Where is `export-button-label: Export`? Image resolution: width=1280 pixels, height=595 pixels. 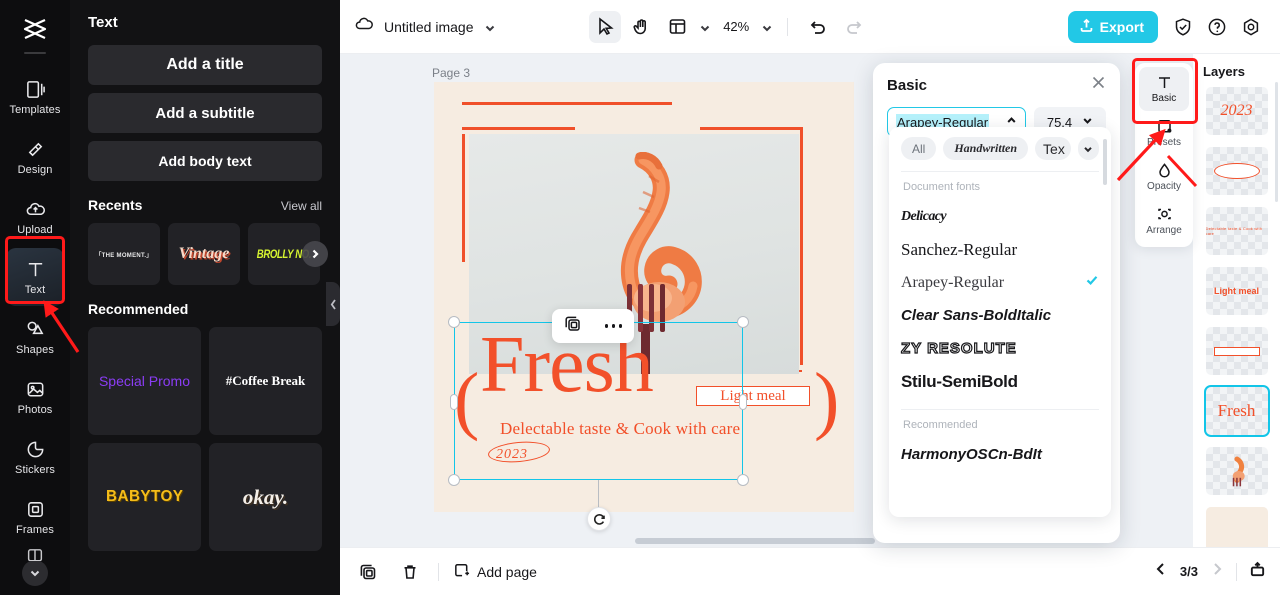
export-button-label: Export is located at coordinates (1121, 26).